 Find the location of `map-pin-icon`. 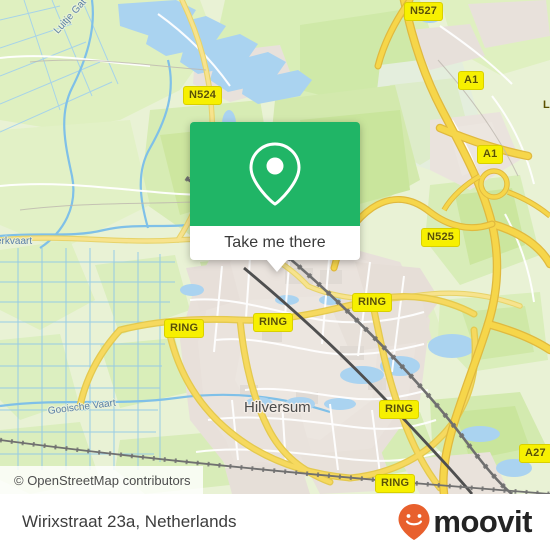

map-pin-icon is located at coordinates (275, 174).